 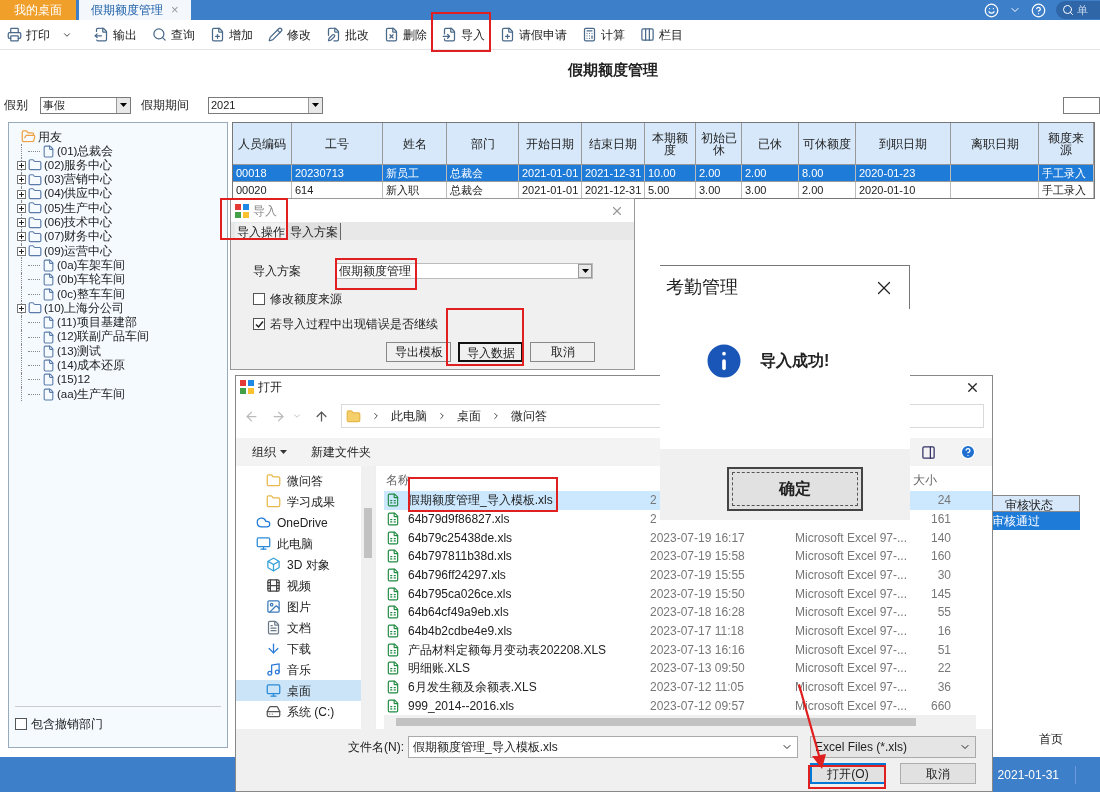 What do you see at coordinates (659, 190) in the screenshot?
I see `table-cell: 5.00` at bounding box center [659, 190].